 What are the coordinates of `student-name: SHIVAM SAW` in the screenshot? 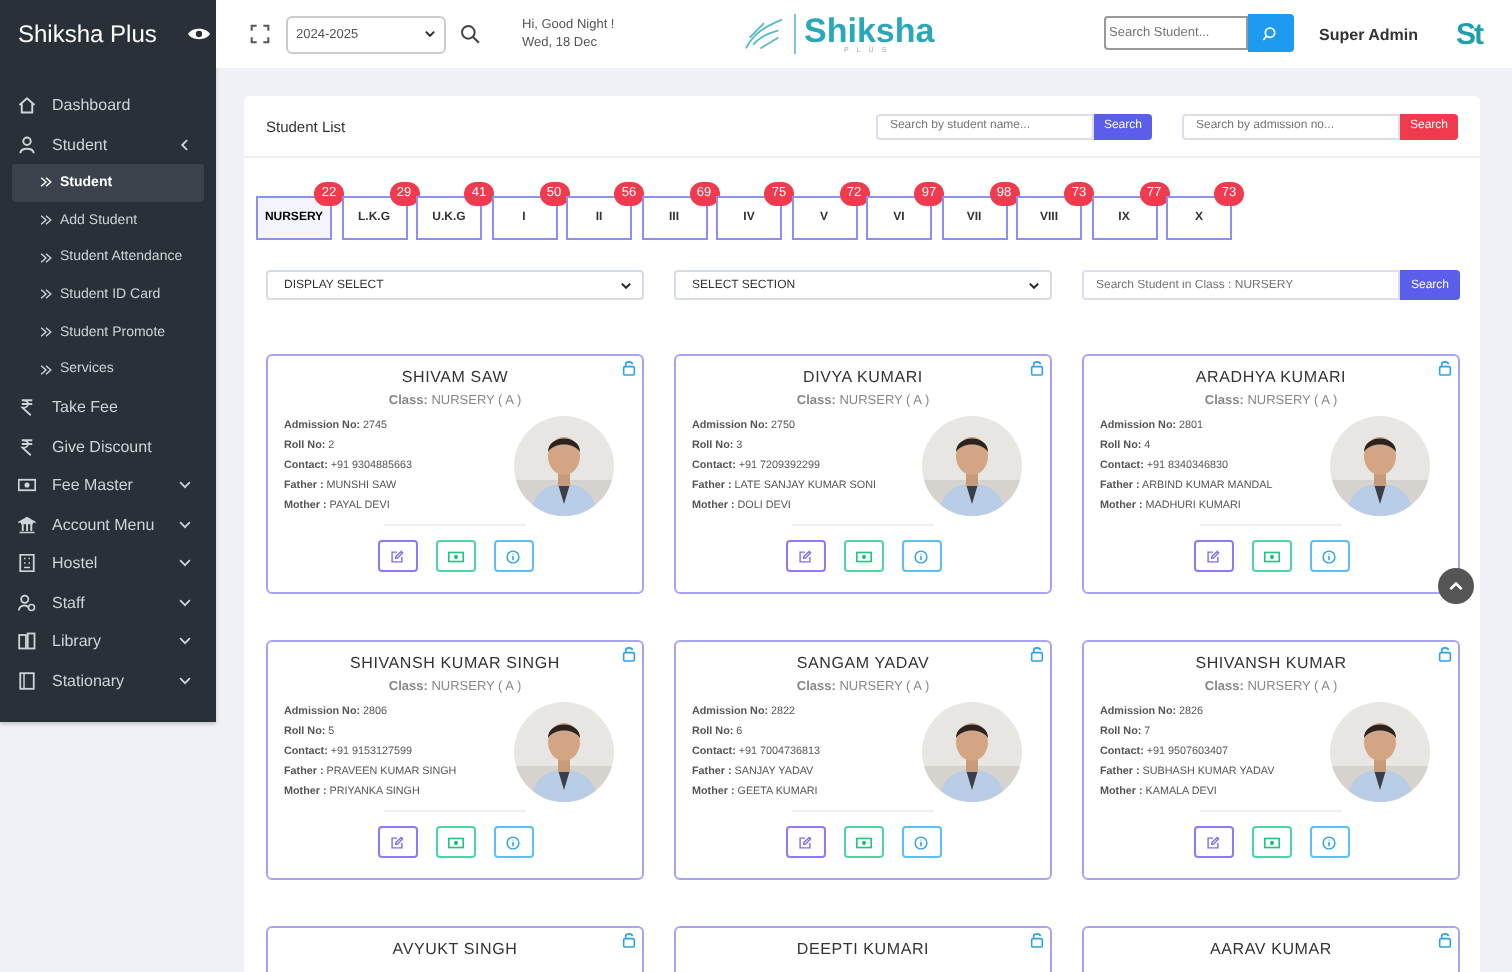 It's located at (455, 377).